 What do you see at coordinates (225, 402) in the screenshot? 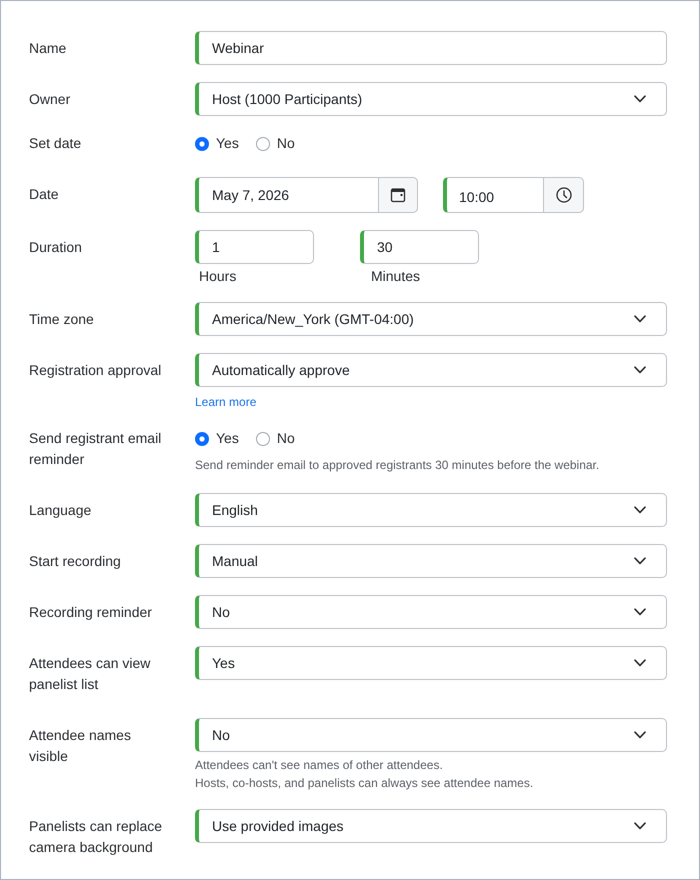
I see `learn-more-link: Learn more` at bounding box center [225, 402].